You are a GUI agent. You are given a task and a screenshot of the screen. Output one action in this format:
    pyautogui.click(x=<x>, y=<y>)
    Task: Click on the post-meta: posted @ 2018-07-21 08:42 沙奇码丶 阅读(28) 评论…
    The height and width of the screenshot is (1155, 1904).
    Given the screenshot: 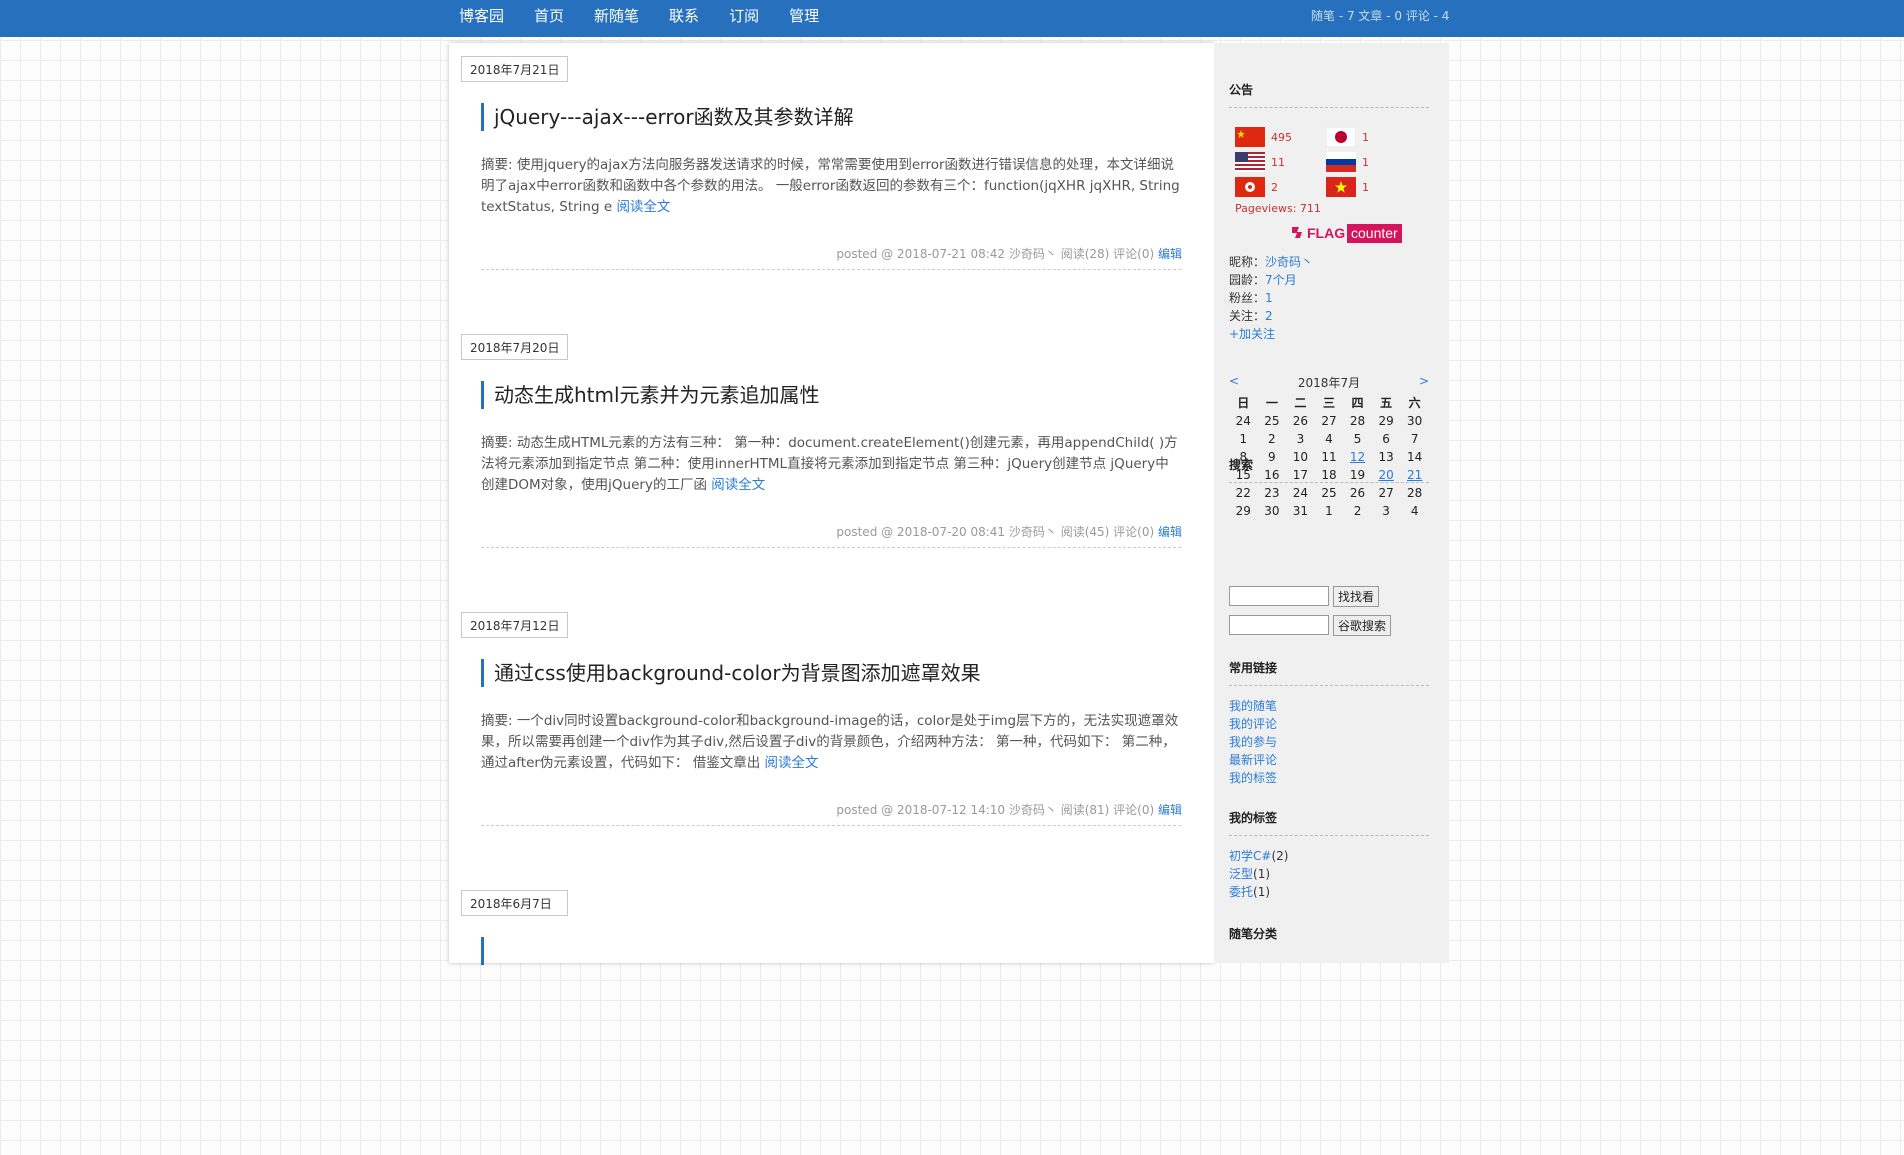 What is the action you would take?
    pyautogui.click(x=1009, y=253)
    